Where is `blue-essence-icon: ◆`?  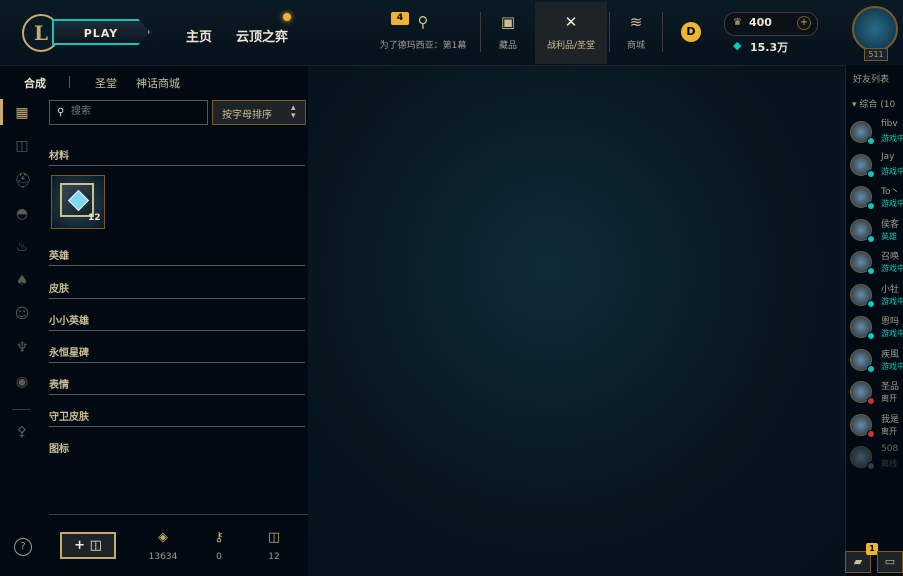
blue-essence-icon: ◆ is located at coordinates (737, 45).